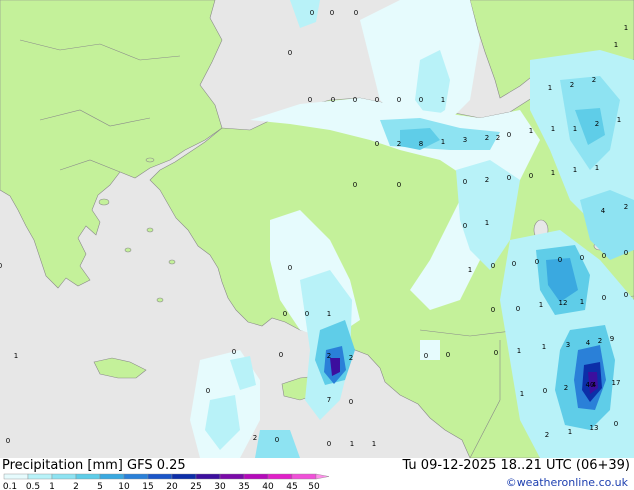  I want to click on value-label: 9, so click(612, 339).